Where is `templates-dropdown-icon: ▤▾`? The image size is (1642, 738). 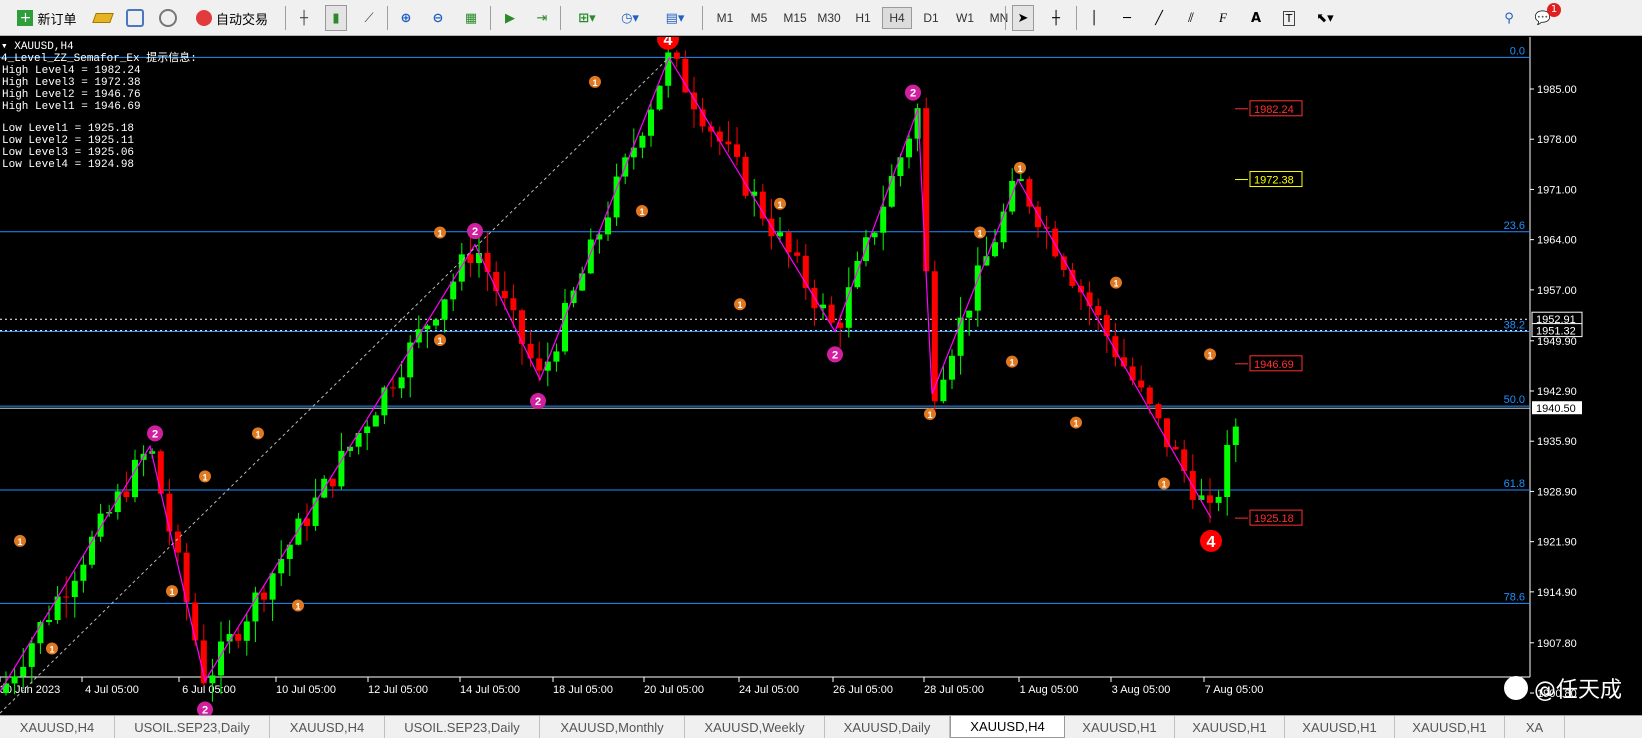 templates-dropdown-icon: ▤▾ is located at coordinates (675, 18).